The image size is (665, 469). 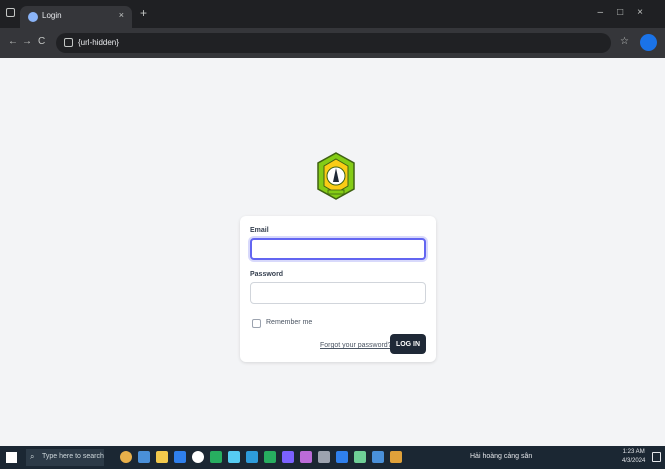 I want to click on reload-button: C, so click(x=41, y=41).